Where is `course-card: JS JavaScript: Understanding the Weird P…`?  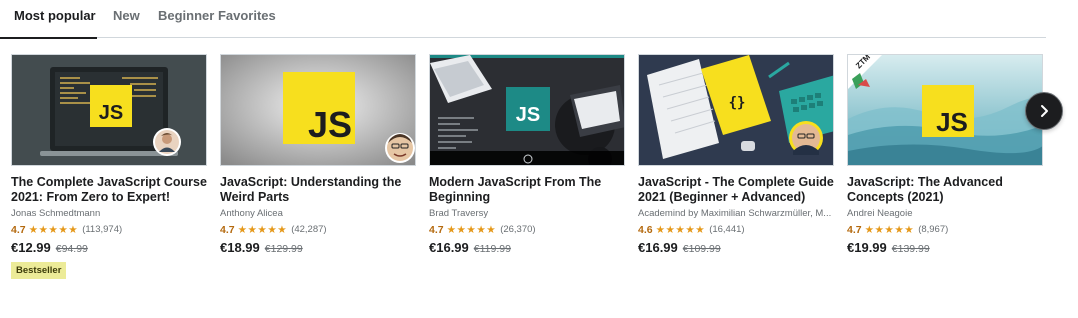 course-card: JS JavaScript: Understanding the Weird P… is located at coordinates (318, 169).